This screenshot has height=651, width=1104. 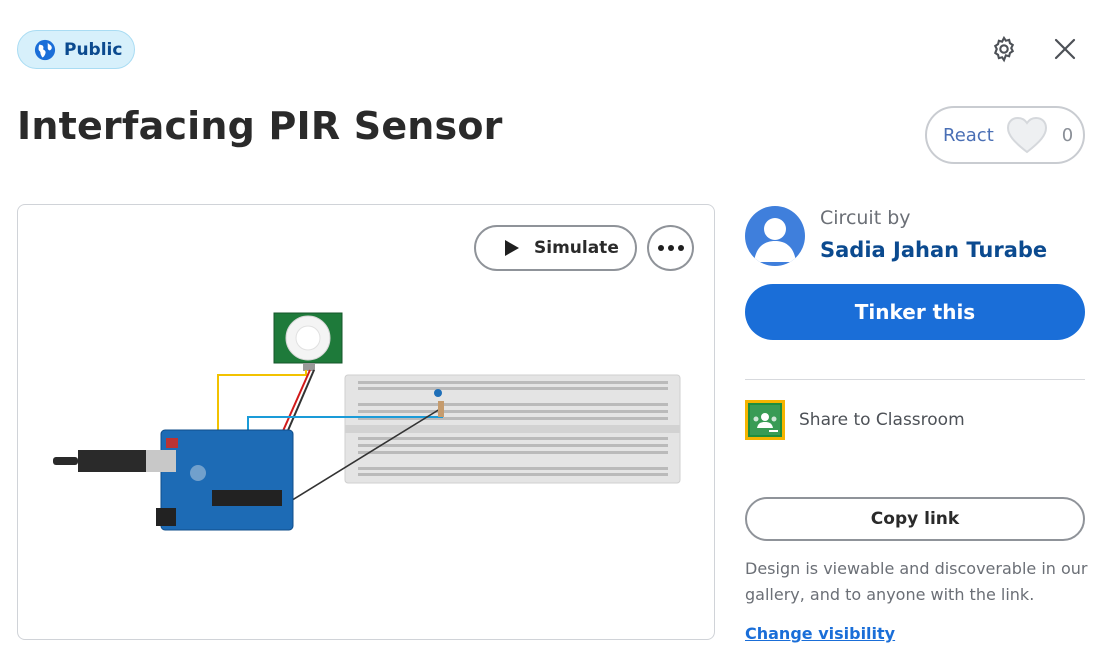 What do you see at coordinates (1067, 135) in the screenshot?
I see `react-count: 0` at bounding box center [1067, 135].